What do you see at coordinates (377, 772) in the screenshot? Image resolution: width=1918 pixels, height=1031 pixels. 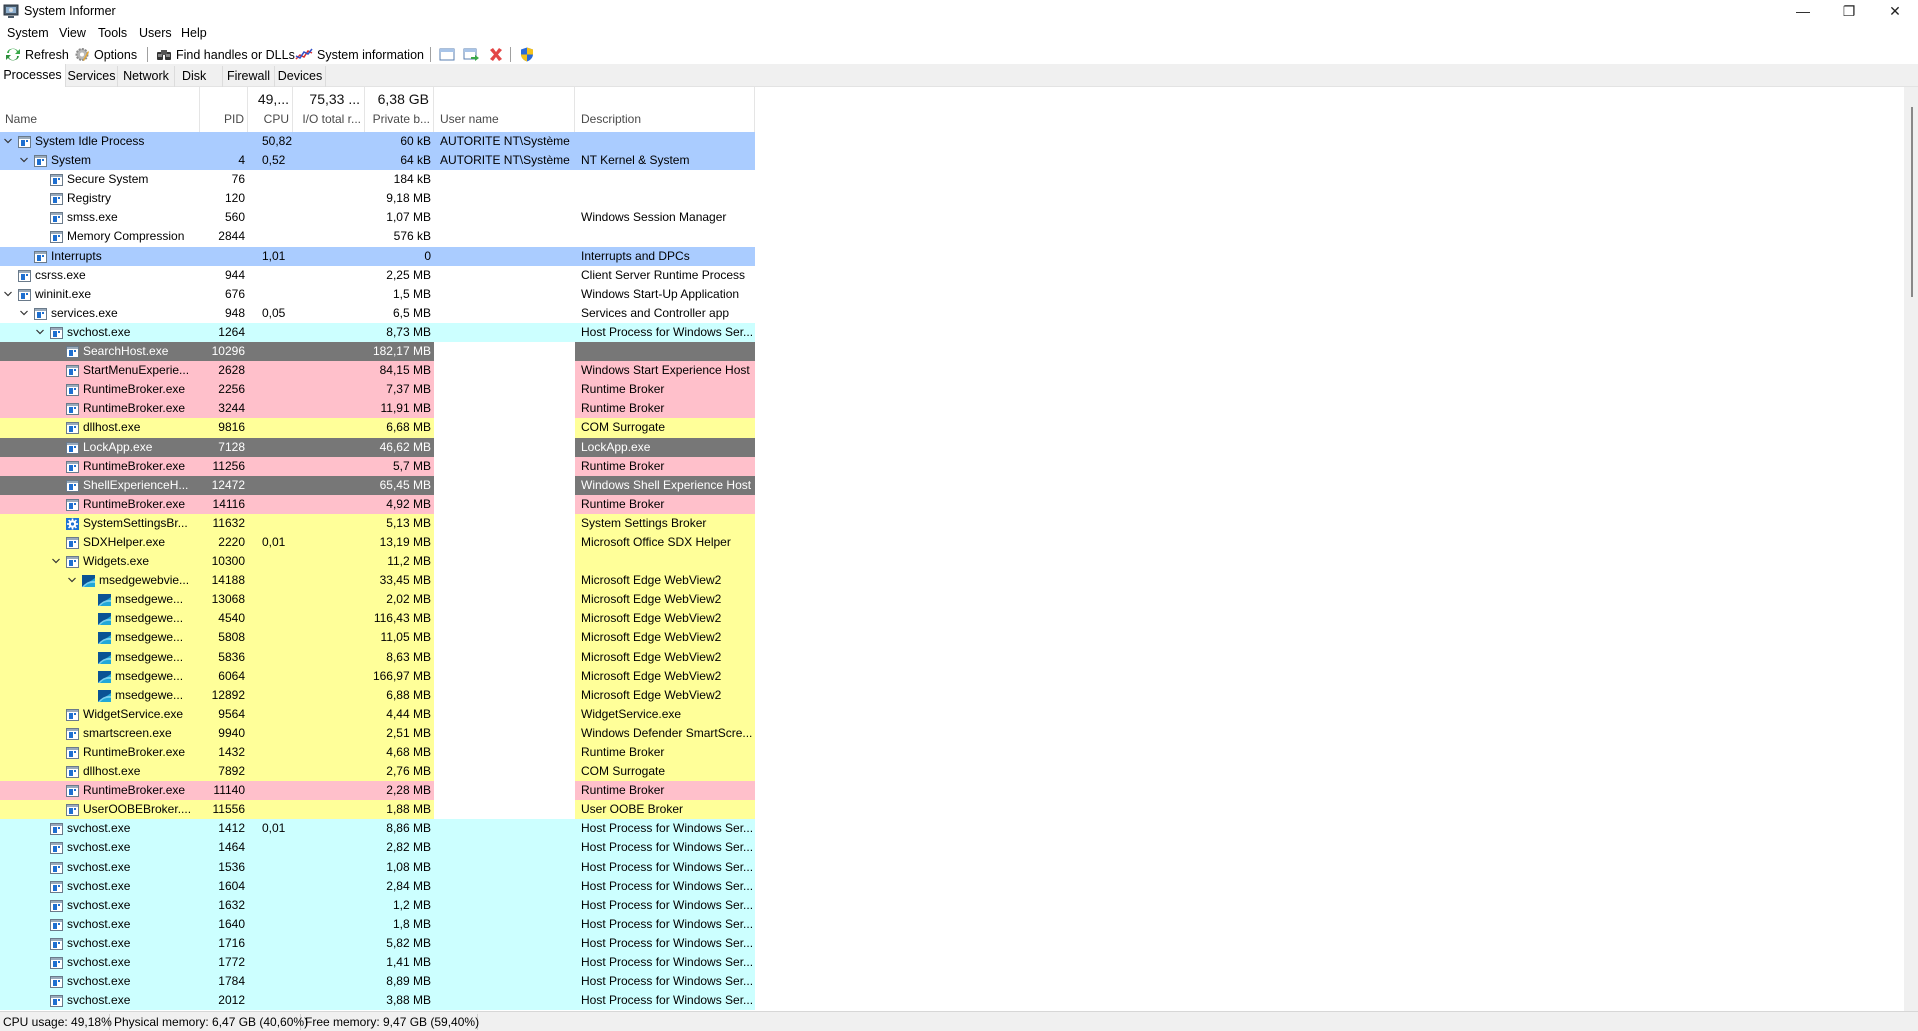 I see `process-row: dllhost.exe 7892 2,76 MB COM Surrogate` at bounding box center [377, 772].